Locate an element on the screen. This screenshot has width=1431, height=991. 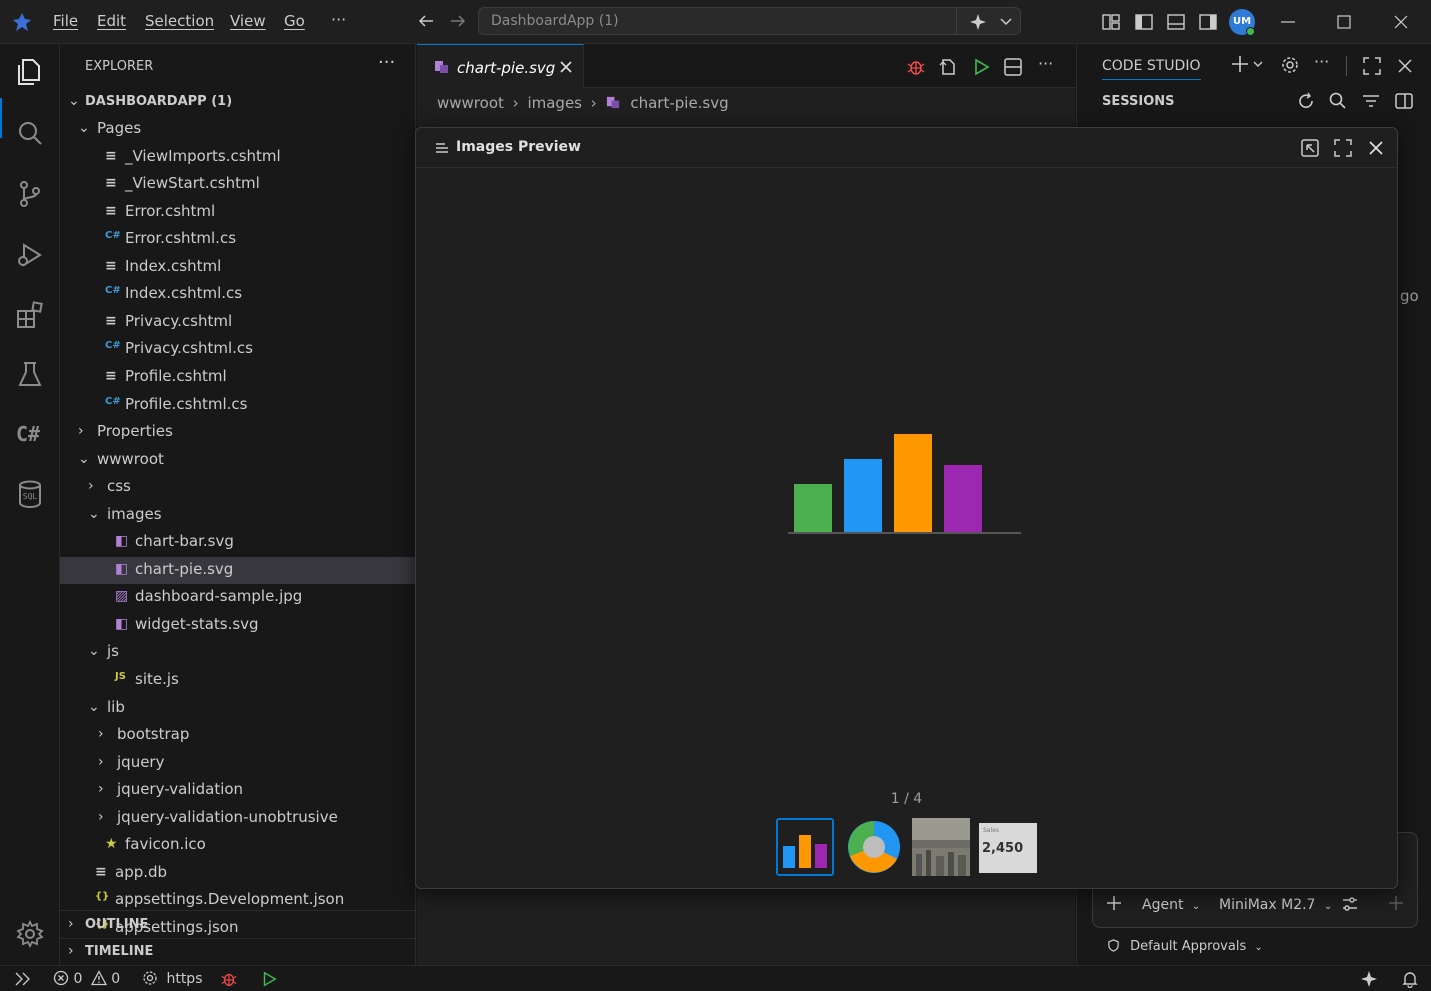
close-tab-icon is located at coordinates (566, 67).